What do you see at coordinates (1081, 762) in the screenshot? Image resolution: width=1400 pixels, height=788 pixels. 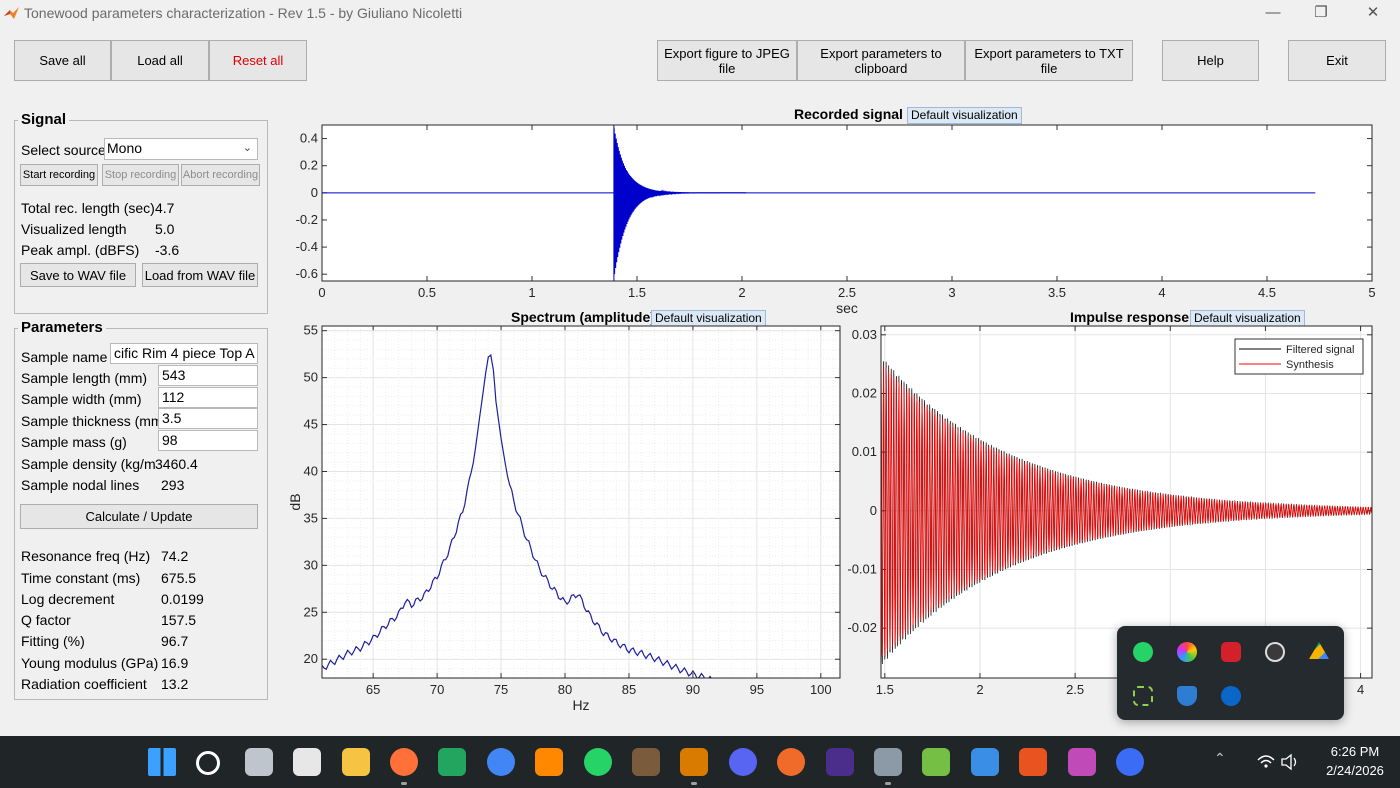 I see `wallpaper-icon` at bounding box center [1081, 762].